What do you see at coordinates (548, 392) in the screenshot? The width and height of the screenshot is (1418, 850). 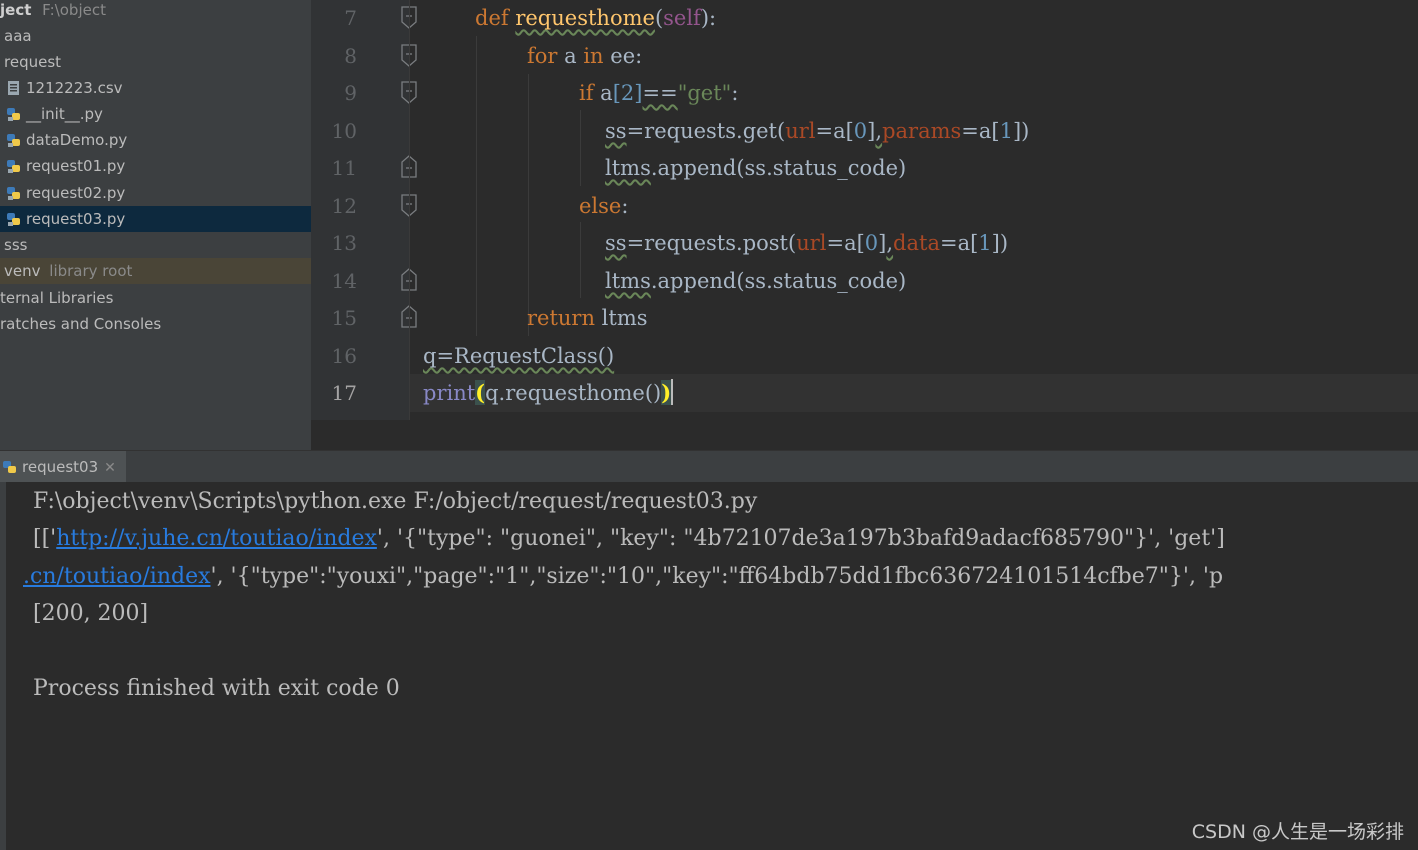 I see `code-line-17: print(q.requesthome())` at bounding box center [548, 392].